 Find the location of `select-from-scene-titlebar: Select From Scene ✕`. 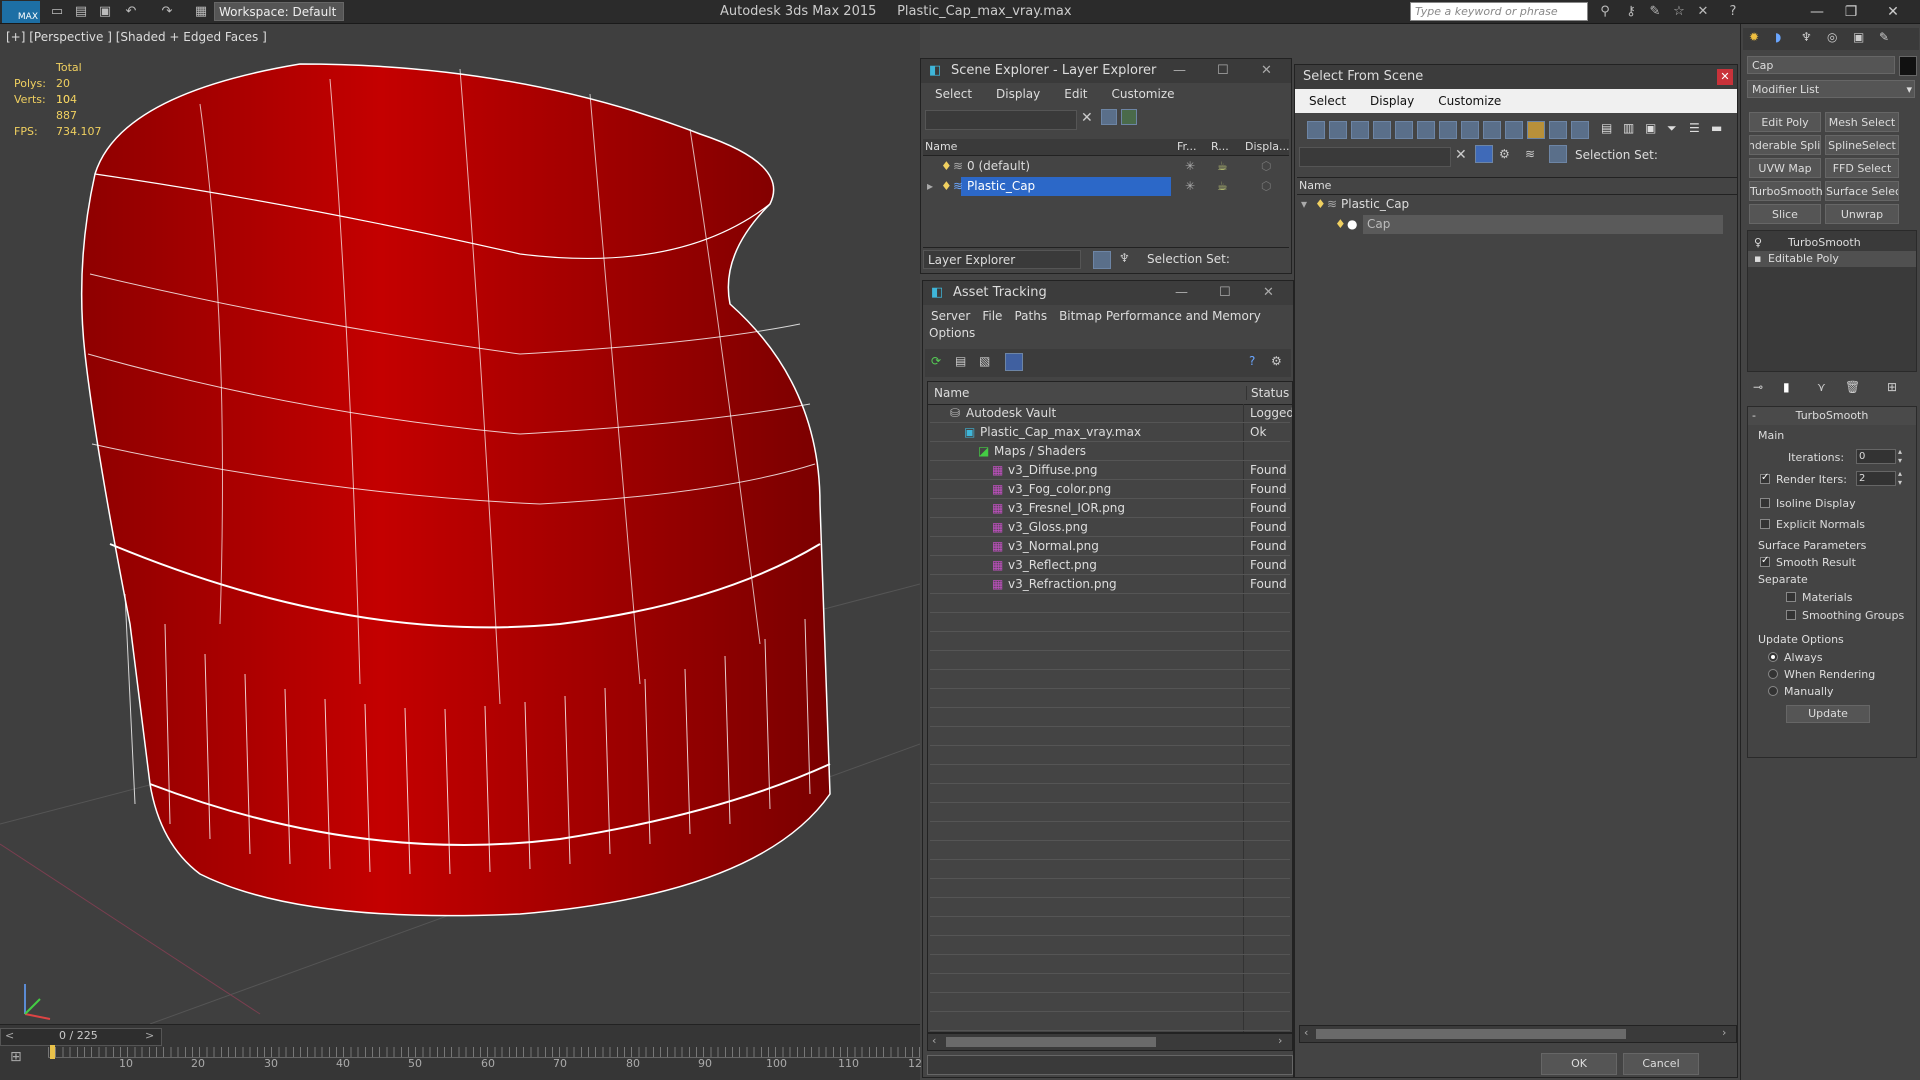

select-from-scene-titlebar: Select From Scene ✕ is located at coordinates (1516, 77).